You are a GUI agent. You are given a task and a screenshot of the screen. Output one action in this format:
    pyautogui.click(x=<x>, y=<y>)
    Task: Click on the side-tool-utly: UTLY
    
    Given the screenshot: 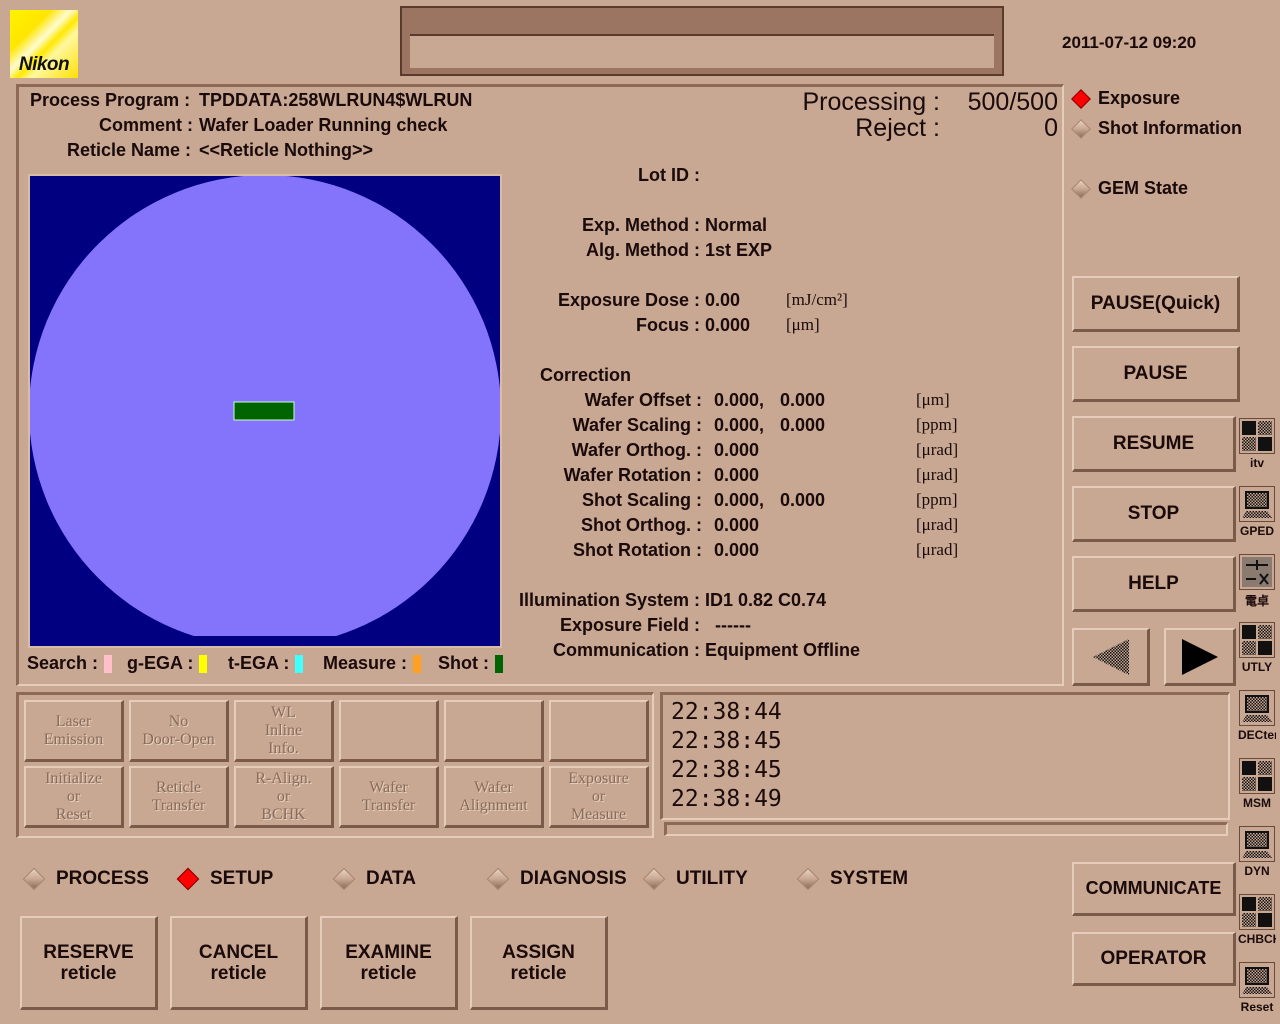 What is the action you would take?
    pyautogui.click(x=1257, y=648)
    